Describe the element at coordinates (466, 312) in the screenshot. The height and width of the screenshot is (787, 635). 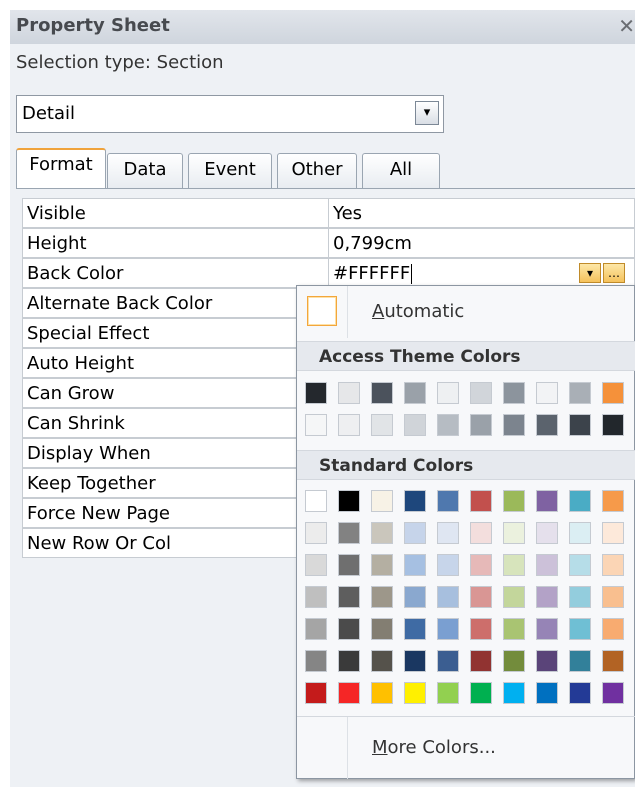
I see `automatic-color-option: Automatic` at that location.